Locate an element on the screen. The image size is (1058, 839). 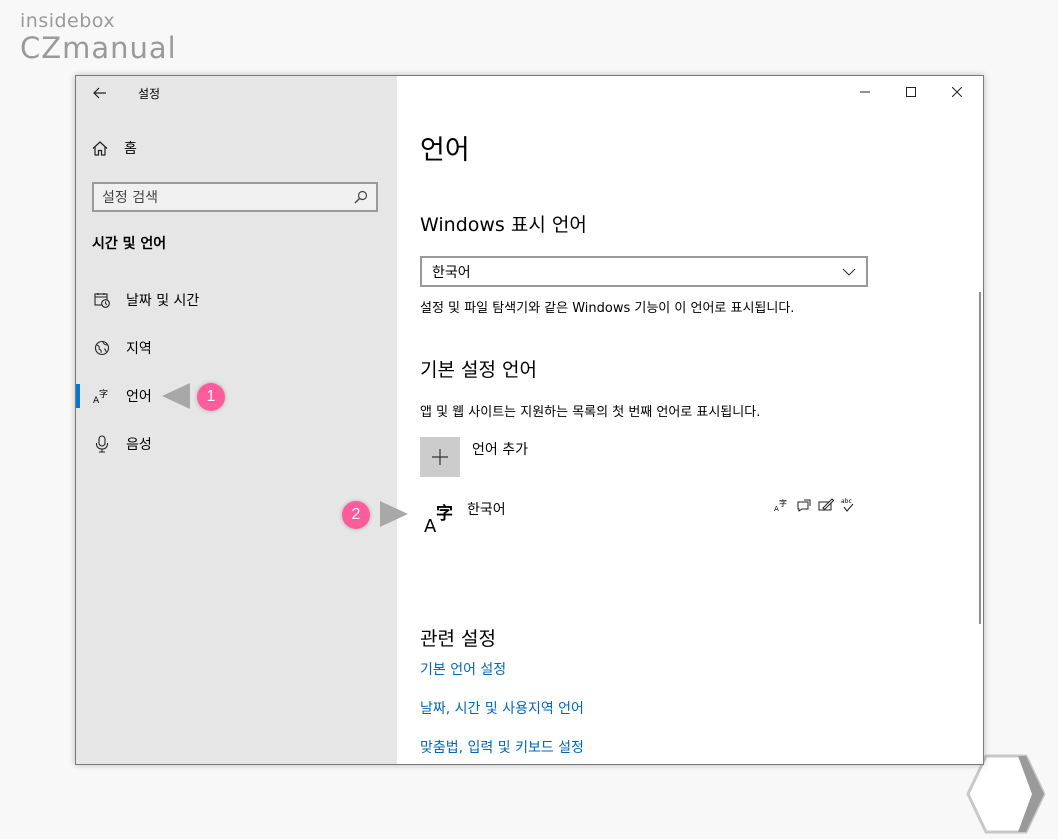
sidebar-item-label: 날짜 및 시간 is located at coordinates (163, 301).